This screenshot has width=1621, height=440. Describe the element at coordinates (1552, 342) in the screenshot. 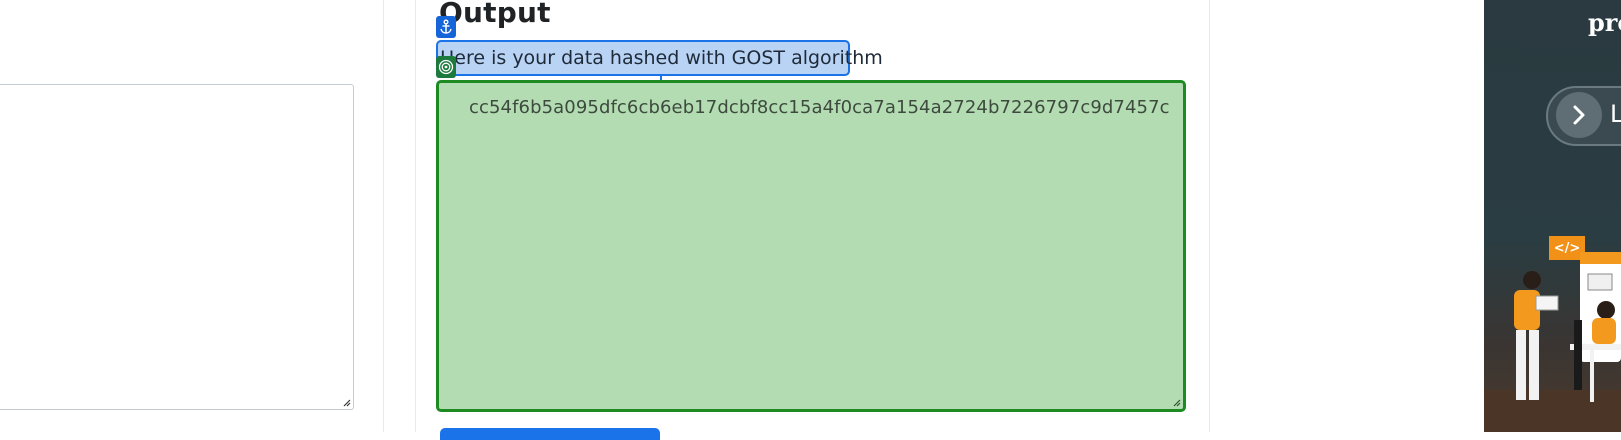

I see `people-illustration` at that location.